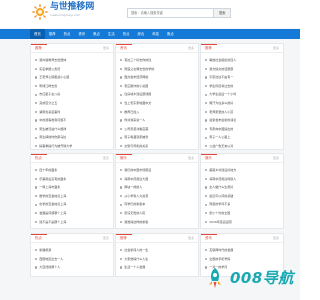  I want to click on list-item: 郑州籍教师去世遗体, so click(72, 60).